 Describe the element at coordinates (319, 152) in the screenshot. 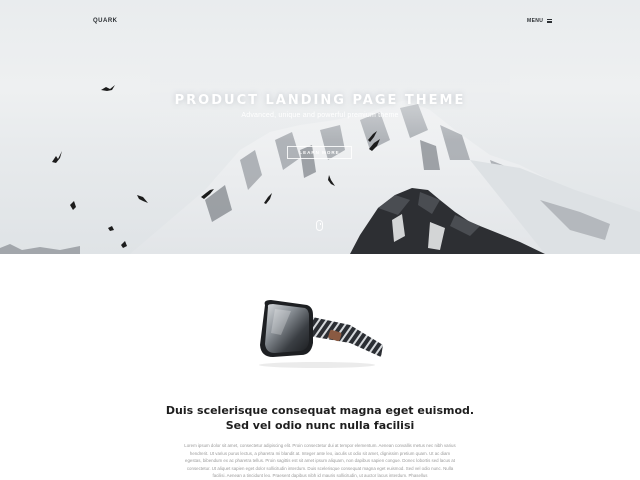

I see `learn-more-button: LEARN MORE` at that location.